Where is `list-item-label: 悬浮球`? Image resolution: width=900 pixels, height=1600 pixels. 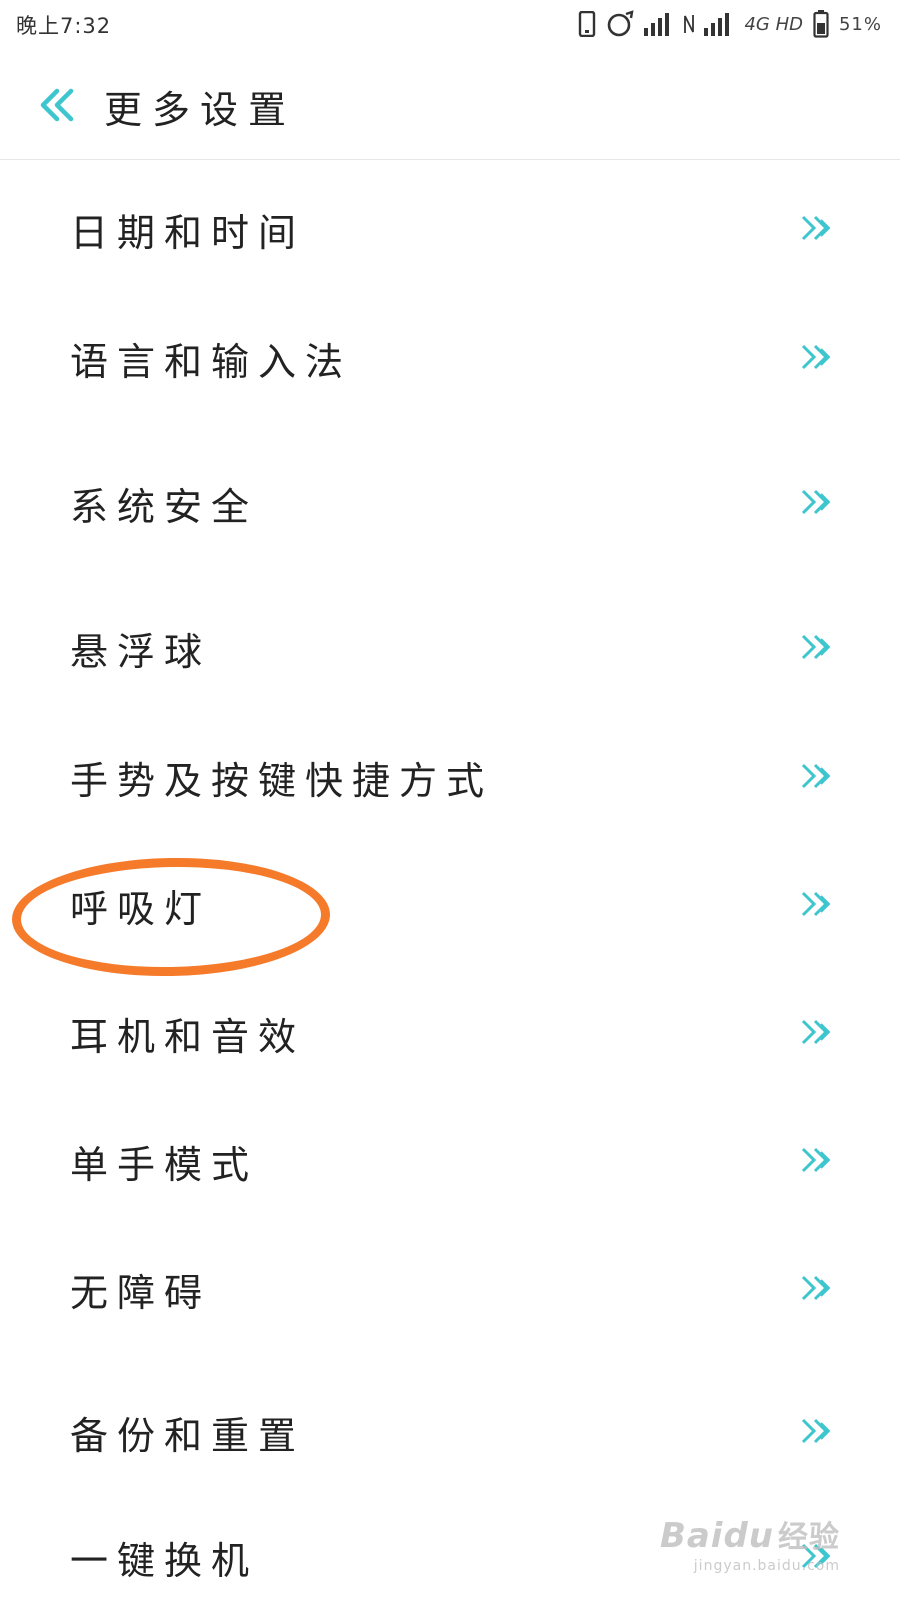 list-item-label: 悬浮球 is located at coordinates (141, 652).